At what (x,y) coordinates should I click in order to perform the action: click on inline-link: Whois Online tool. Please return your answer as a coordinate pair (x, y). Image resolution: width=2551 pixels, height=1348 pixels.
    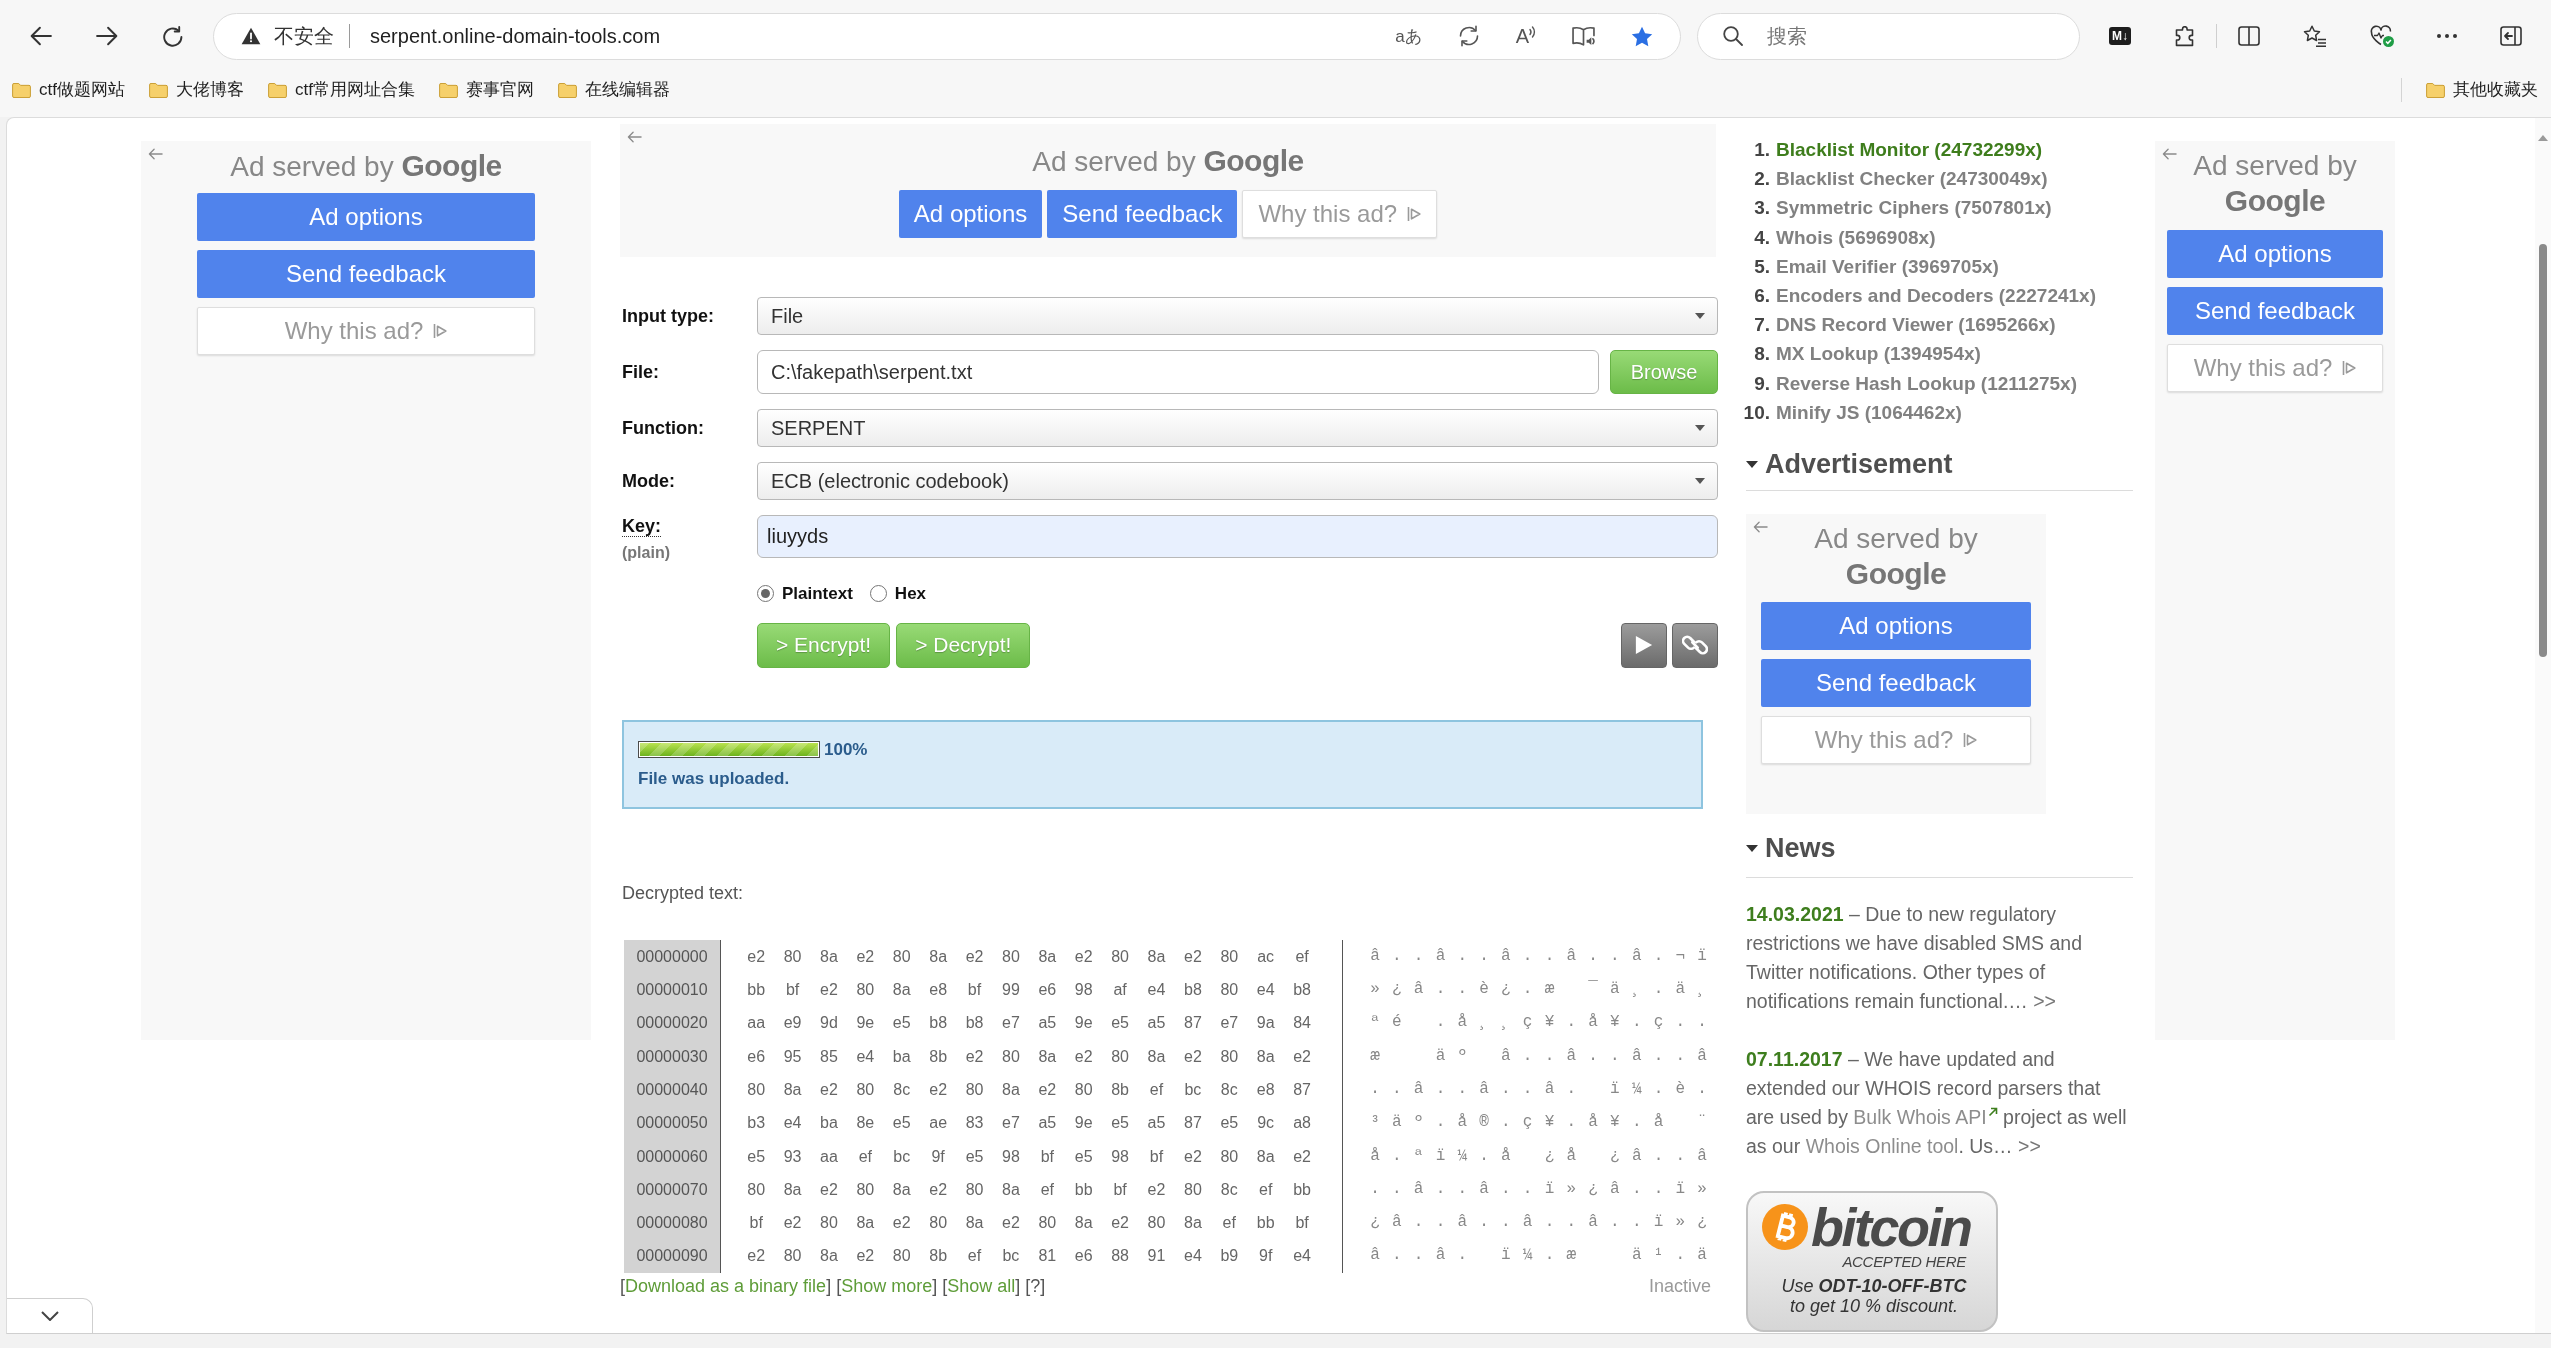
    Looking at the image, I should click on (1882, 1146).